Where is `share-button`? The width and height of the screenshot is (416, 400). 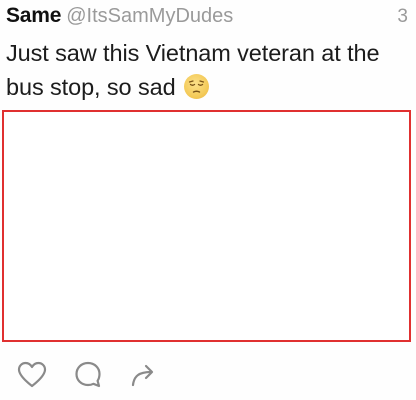 share-button is located at coordinates (144, 375).